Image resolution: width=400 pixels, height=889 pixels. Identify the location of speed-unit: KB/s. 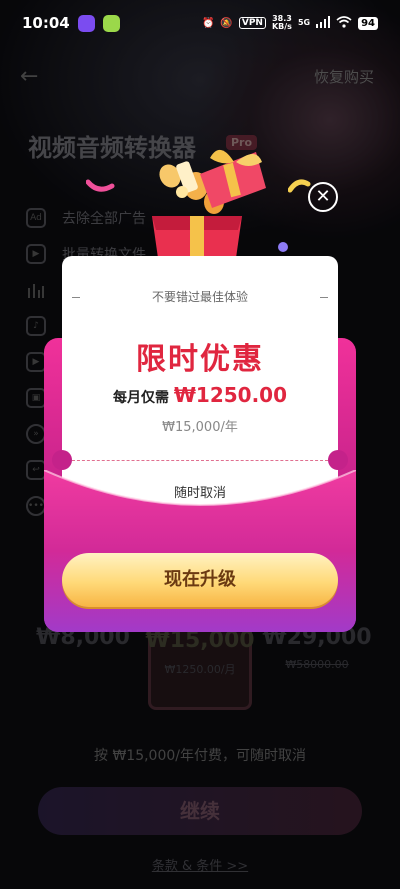
(281, 26).